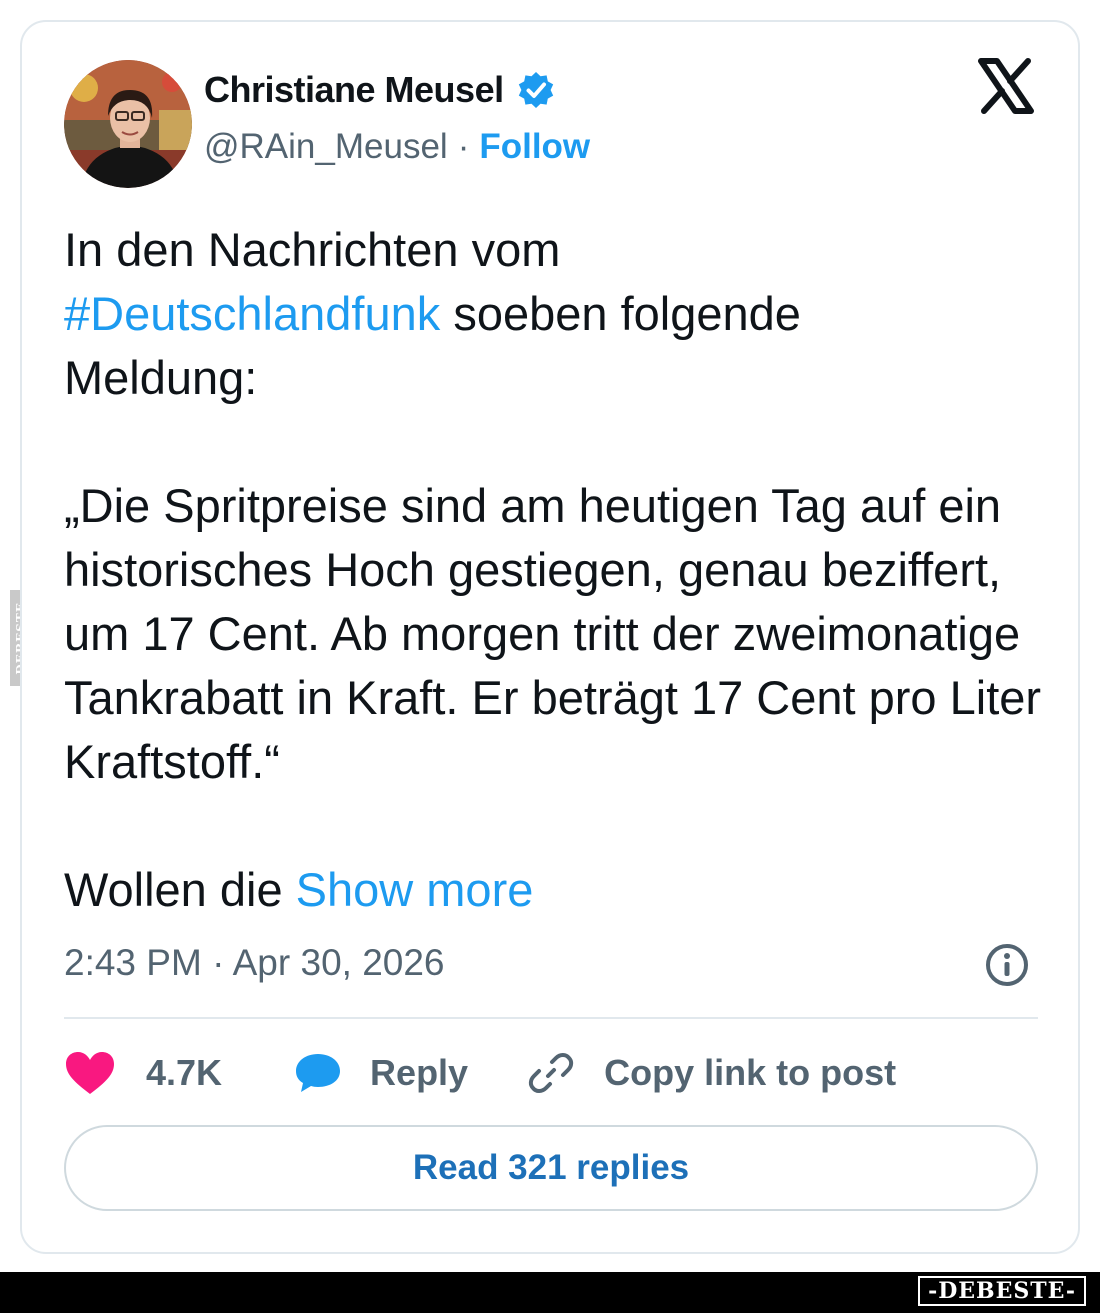 The height and width of the screenshot is (1313, 1100). Describe the element at coordinates (551, 1018) in the screenshot. I see `divider` at that location.